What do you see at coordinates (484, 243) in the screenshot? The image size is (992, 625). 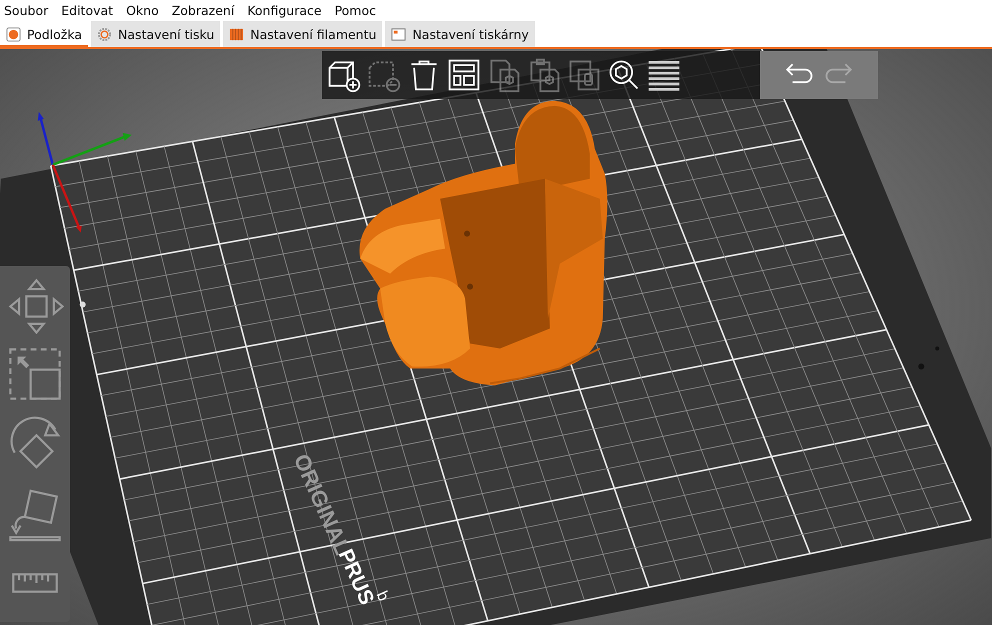 I see `3d-model-drawing` at bounding box center [484, 243].